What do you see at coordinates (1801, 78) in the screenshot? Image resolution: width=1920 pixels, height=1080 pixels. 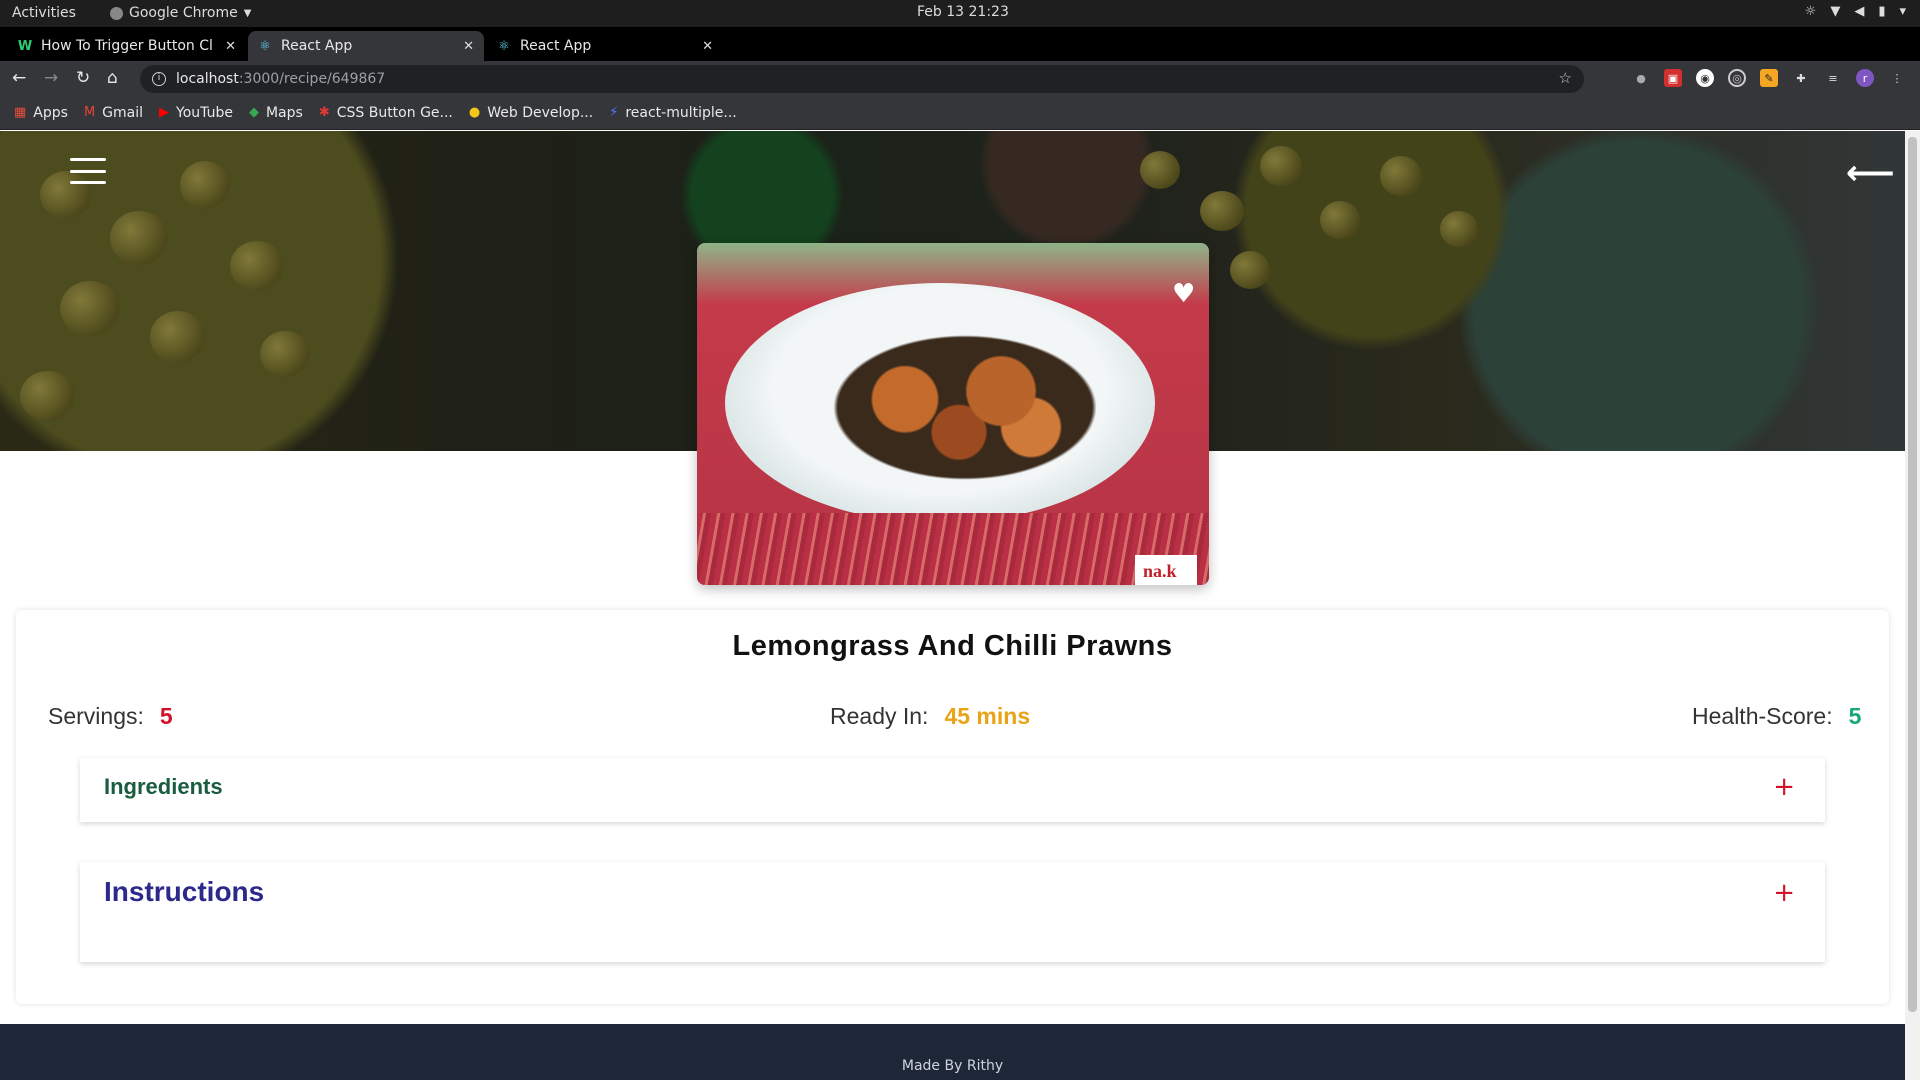 I see `extensions-puzzle-icon: ✚` at bounding box center [1801, 78].